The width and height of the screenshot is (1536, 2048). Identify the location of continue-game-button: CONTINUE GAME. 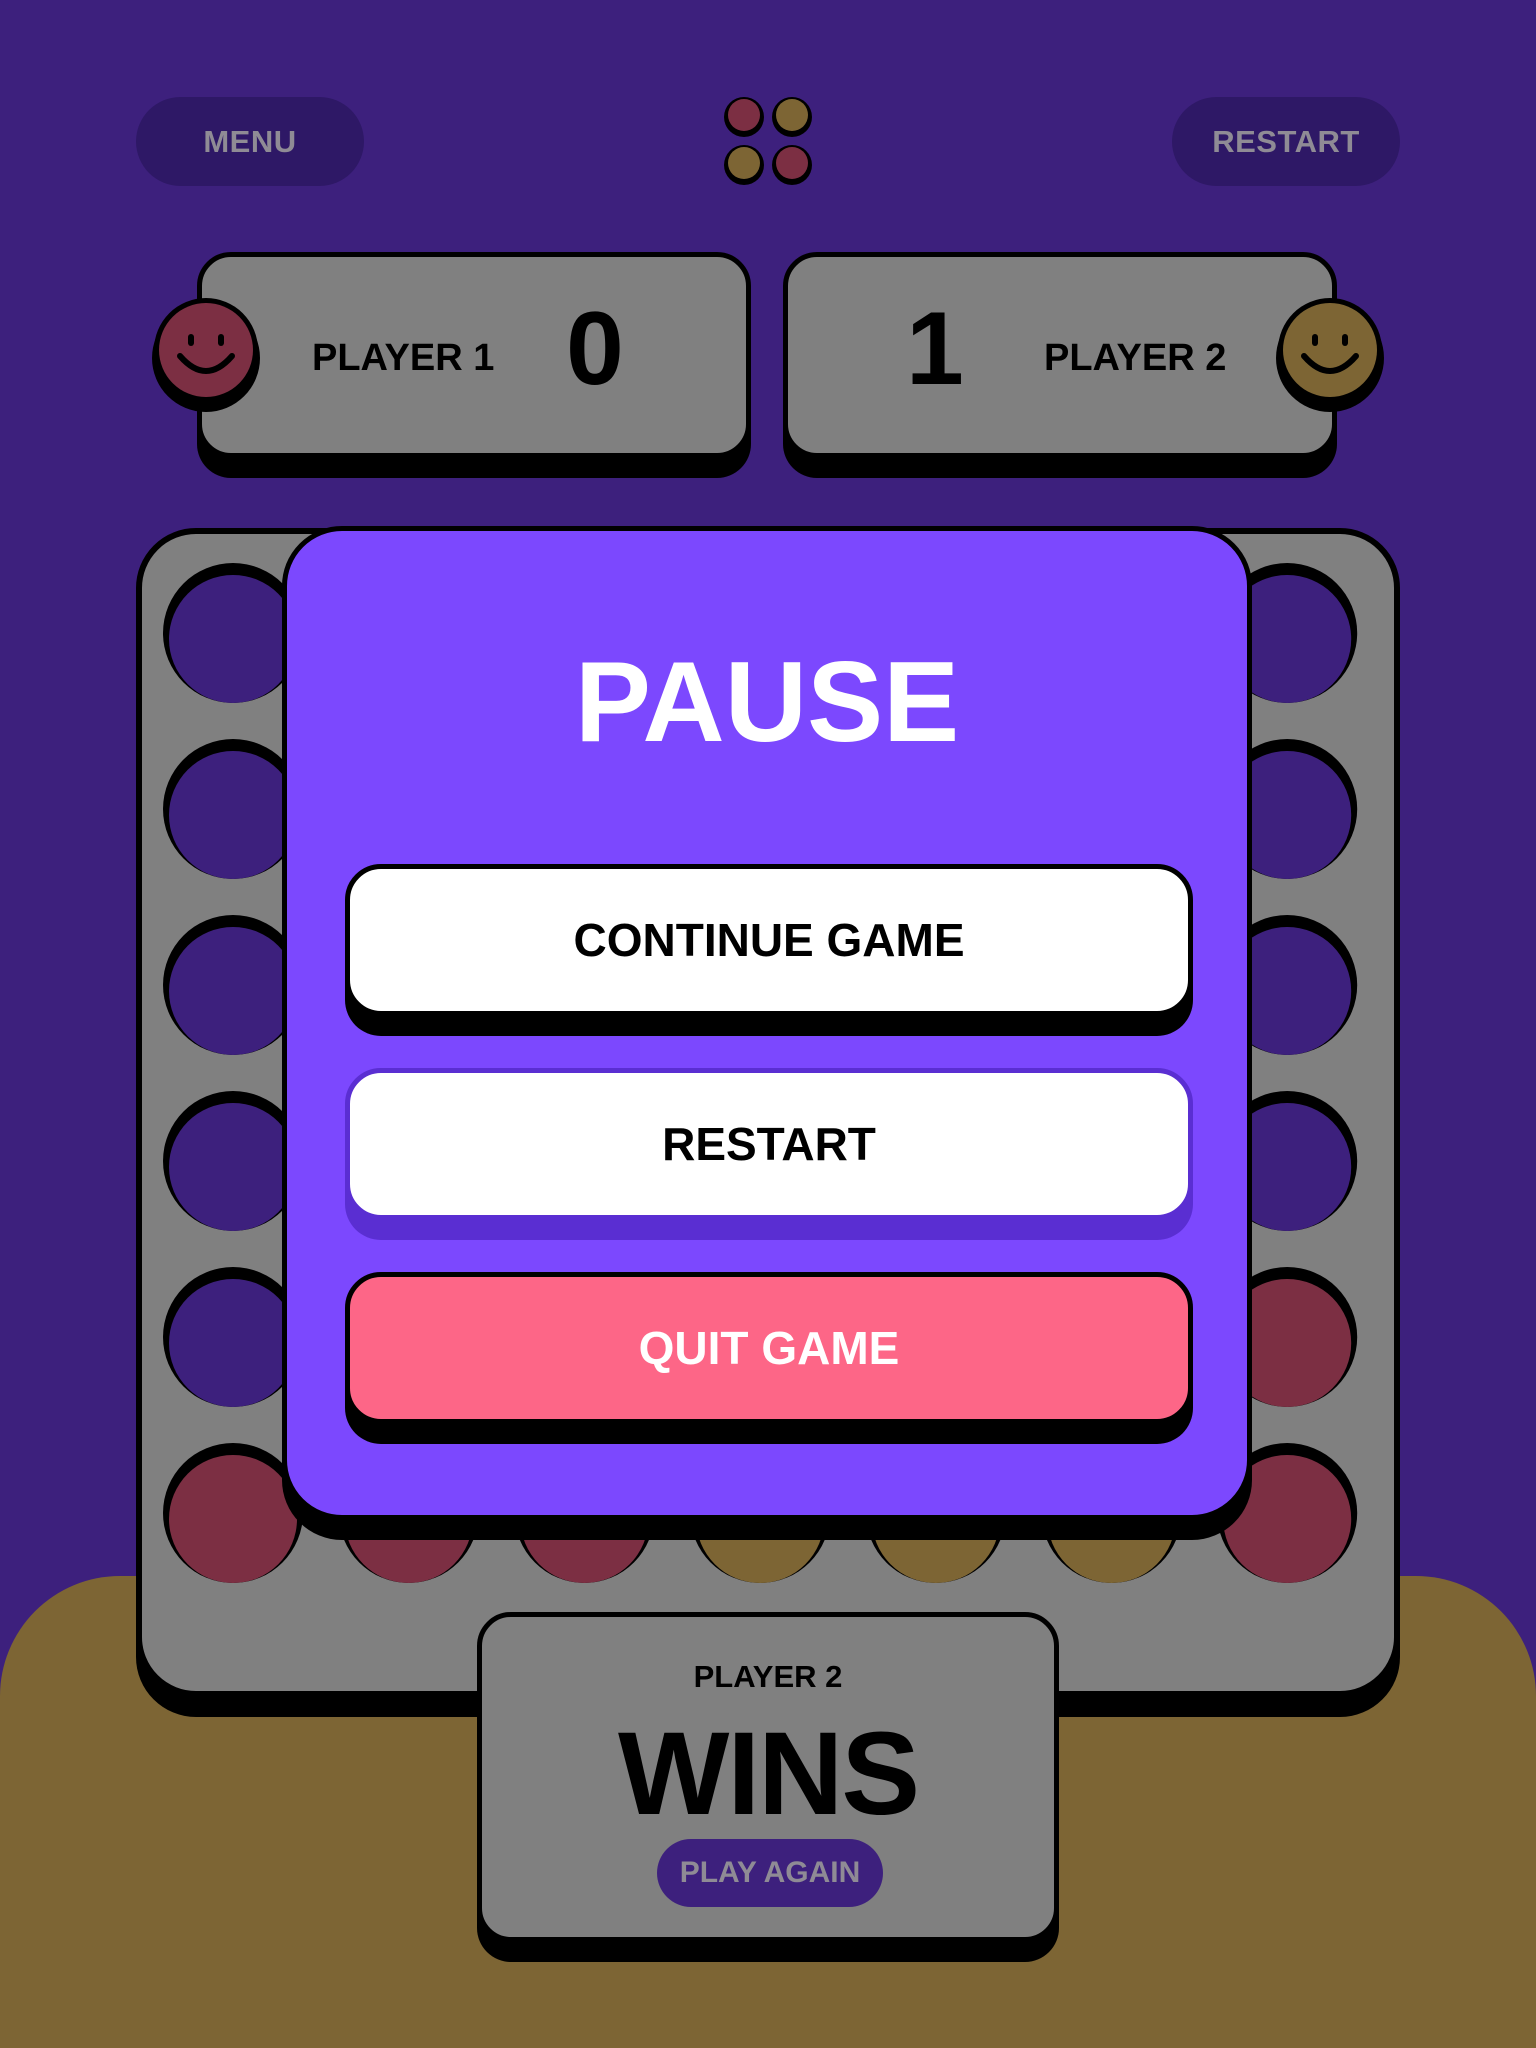
(769, 940).